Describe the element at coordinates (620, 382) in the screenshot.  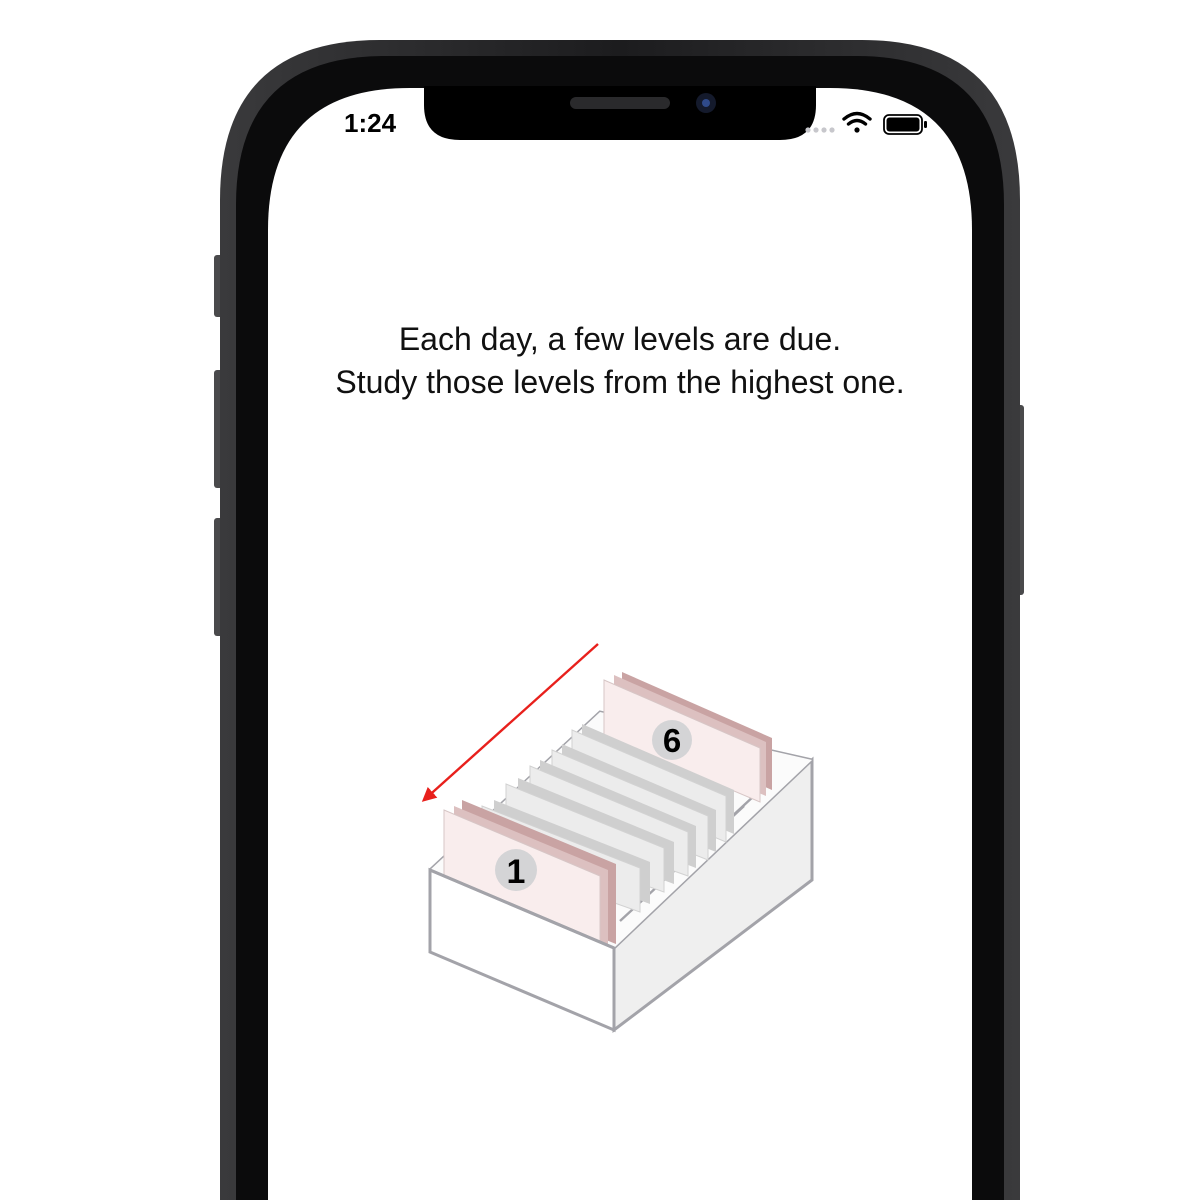
I see `instruction-line-2: Study those levels from the highest one.` at that location.